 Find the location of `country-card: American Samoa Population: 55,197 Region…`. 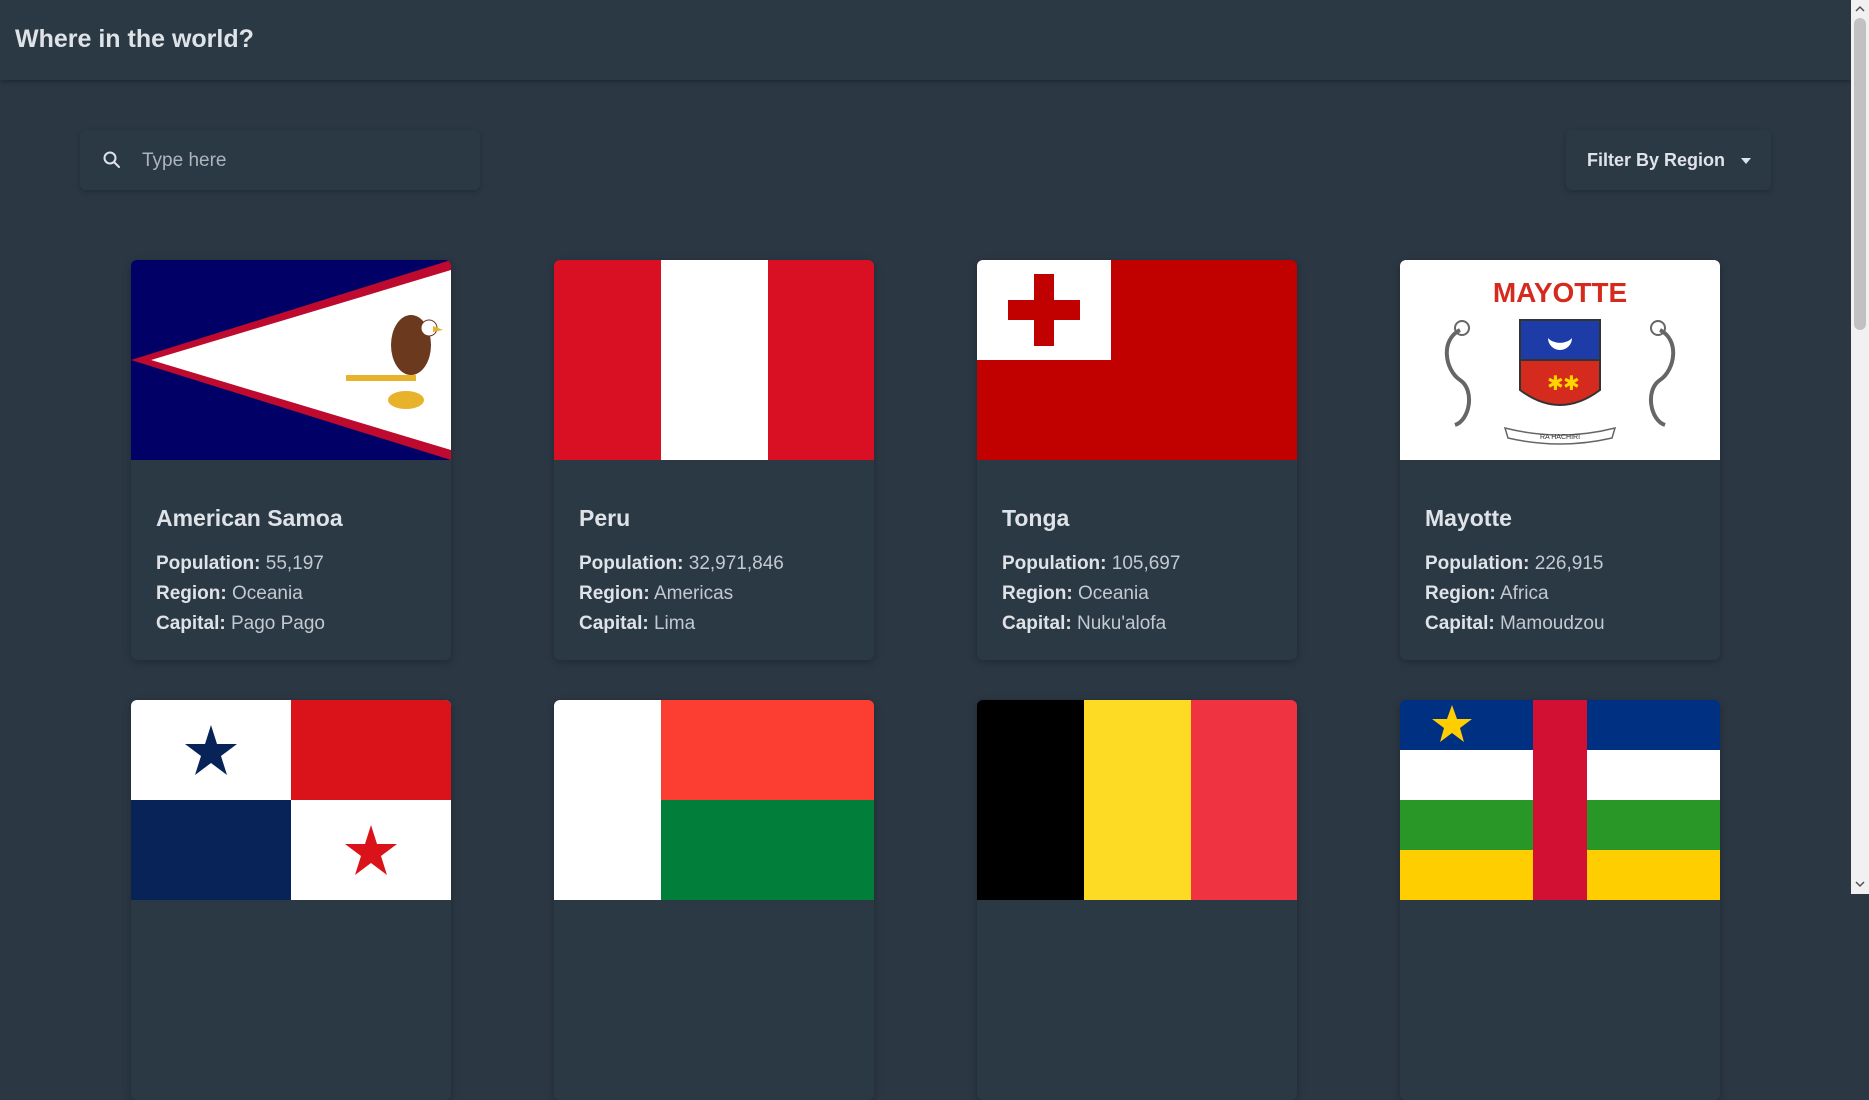

country-card: American Samoa Population: 55,197 Region… is located at coordinates (291, 460).